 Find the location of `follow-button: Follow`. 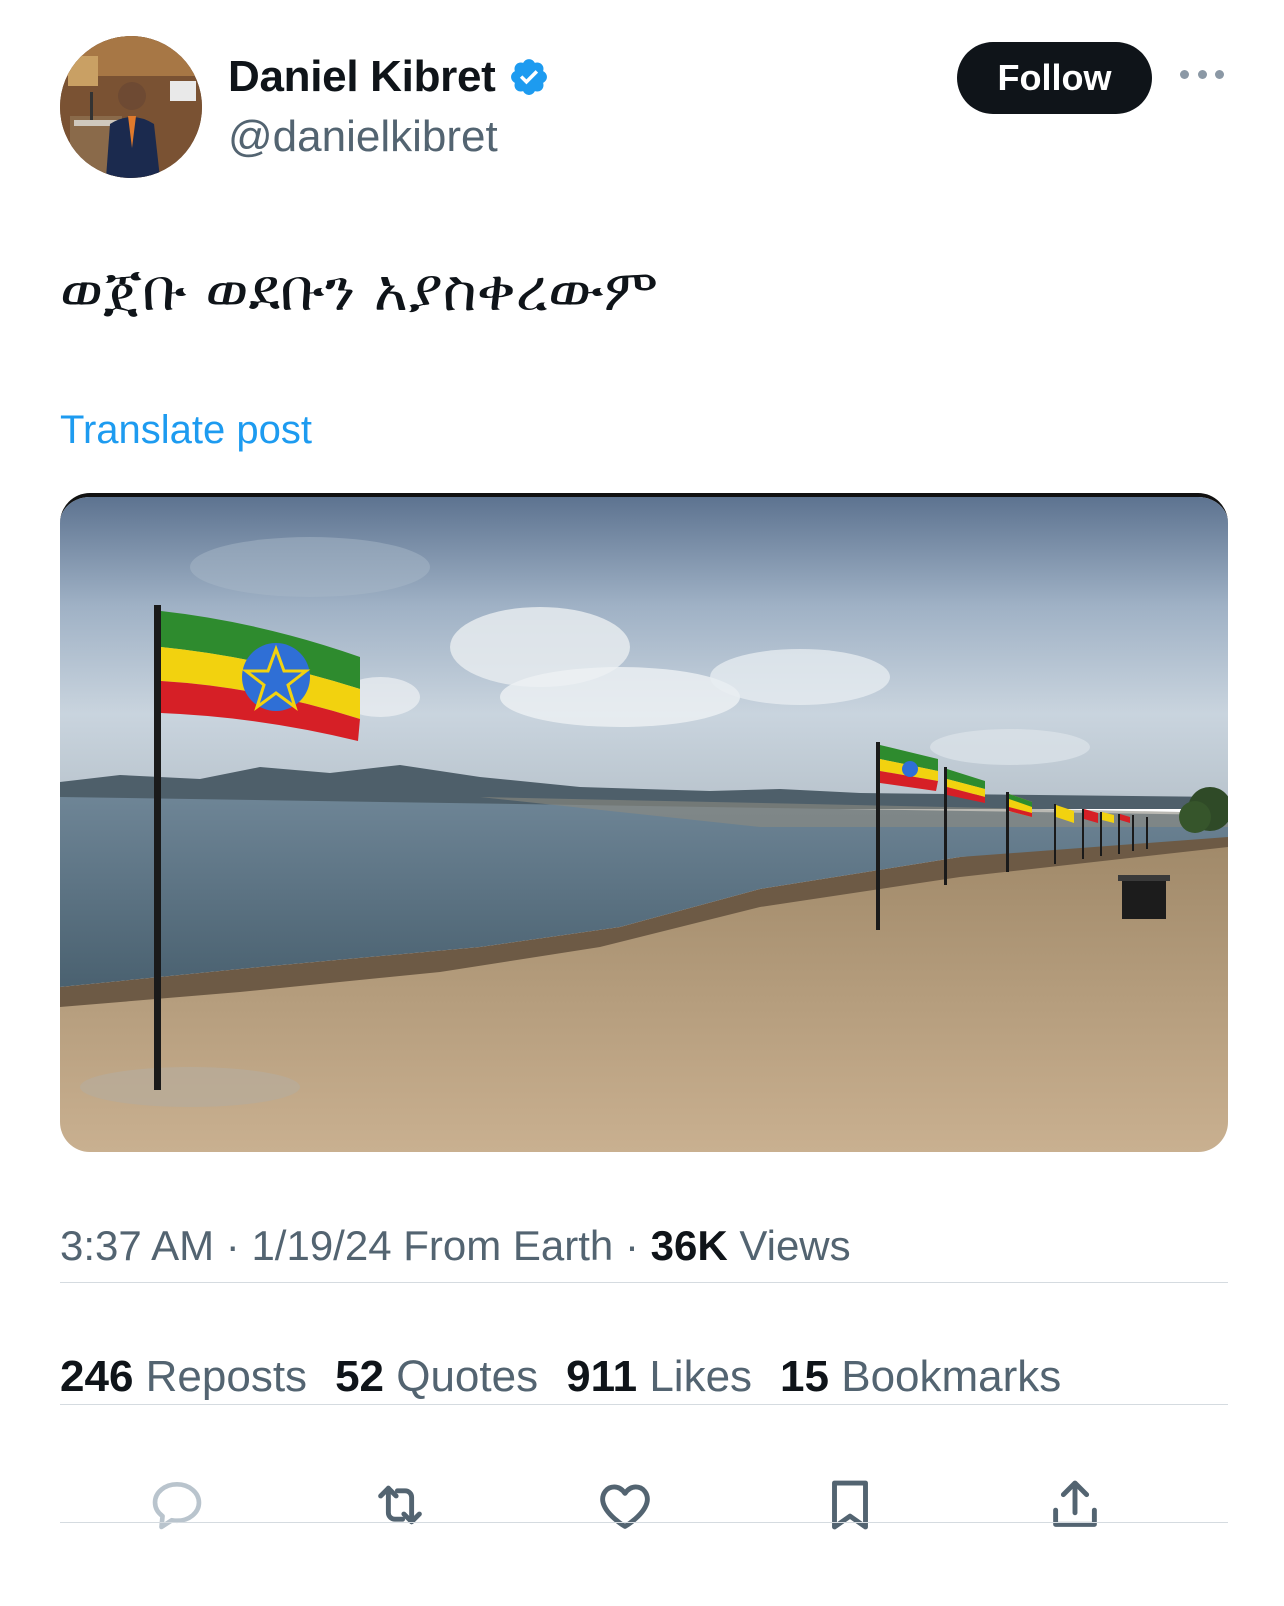

follow-button: Follow is located at coordinates (1054, 78).